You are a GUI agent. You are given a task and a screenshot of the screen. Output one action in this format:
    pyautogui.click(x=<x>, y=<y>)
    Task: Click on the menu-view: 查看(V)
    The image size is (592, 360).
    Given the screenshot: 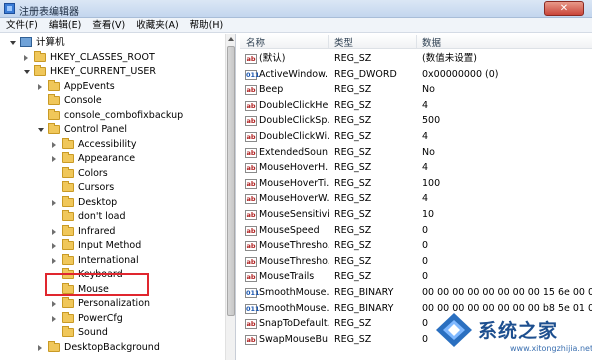 What is the action you would take?
    pyautogui.click(x=108, y=25)
    